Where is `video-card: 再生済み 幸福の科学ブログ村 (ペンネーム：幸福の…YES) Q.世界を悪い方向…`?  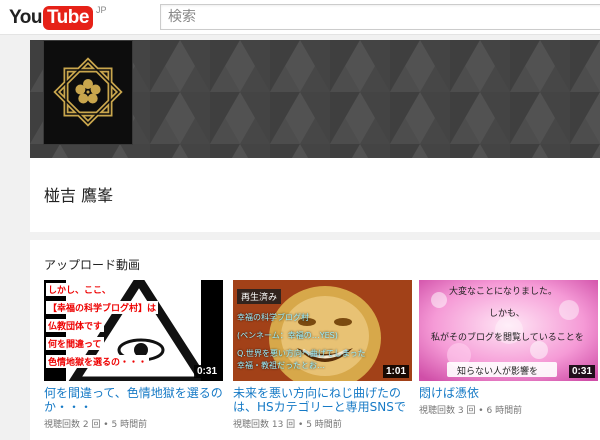 video-card: 再生済み 幸福の科学ブログ村 (ペンネーム：幸福の…YES) Q.世界を悪い方向… is located at coordinates (322, 355).